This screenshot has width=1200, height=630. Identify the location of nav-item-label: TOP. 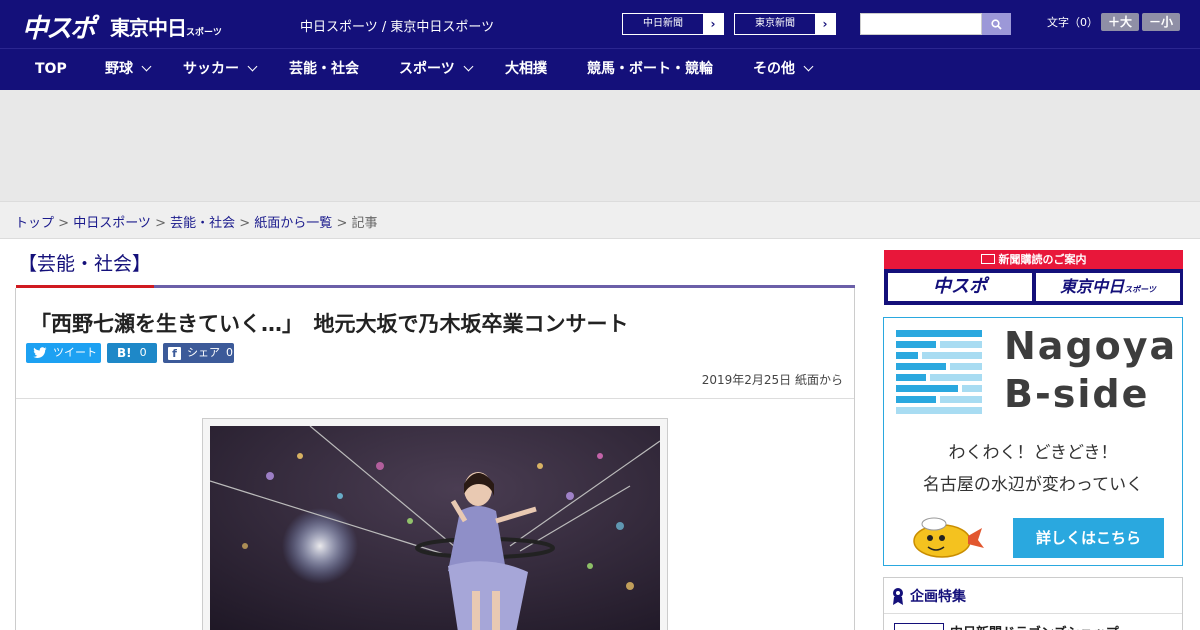
(51, 69).